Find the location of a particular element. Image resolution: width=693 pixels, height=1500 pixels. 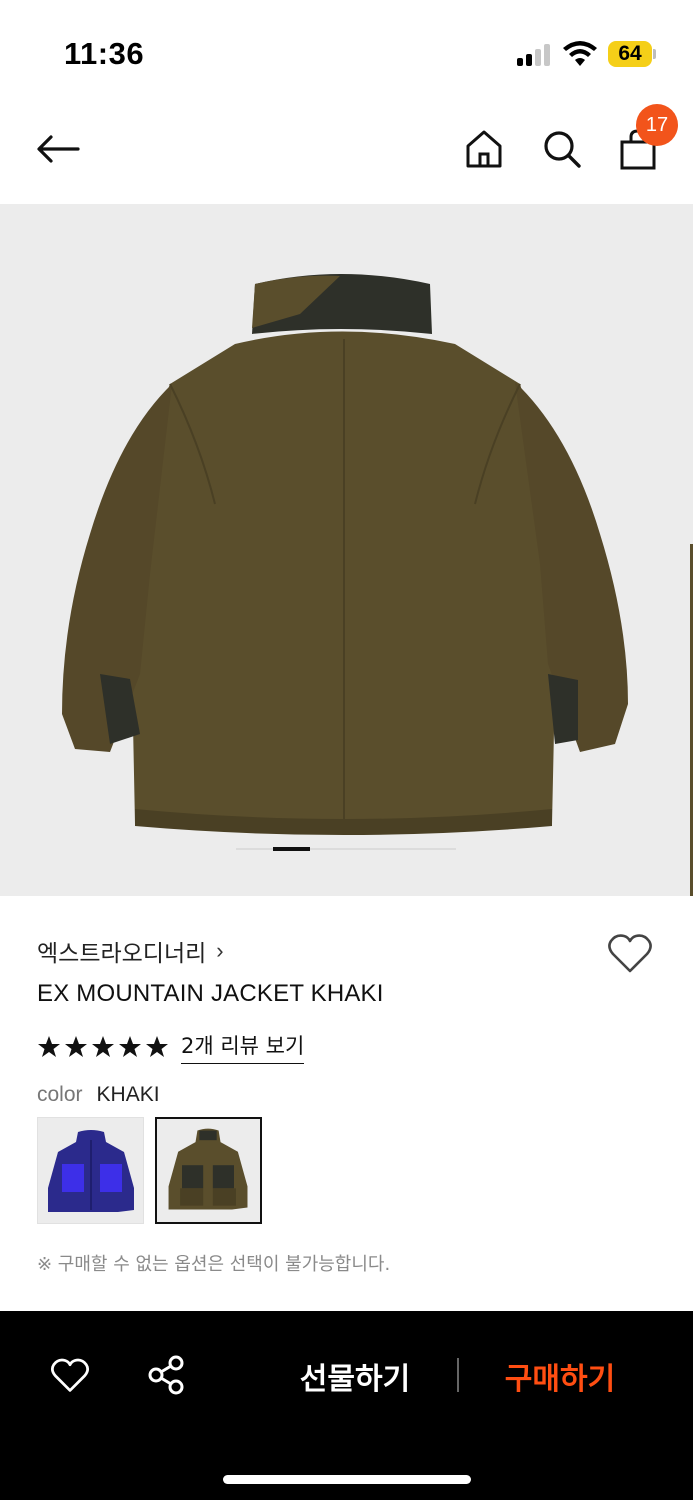

battery-level: 64 is located at coordinates (630, 53).